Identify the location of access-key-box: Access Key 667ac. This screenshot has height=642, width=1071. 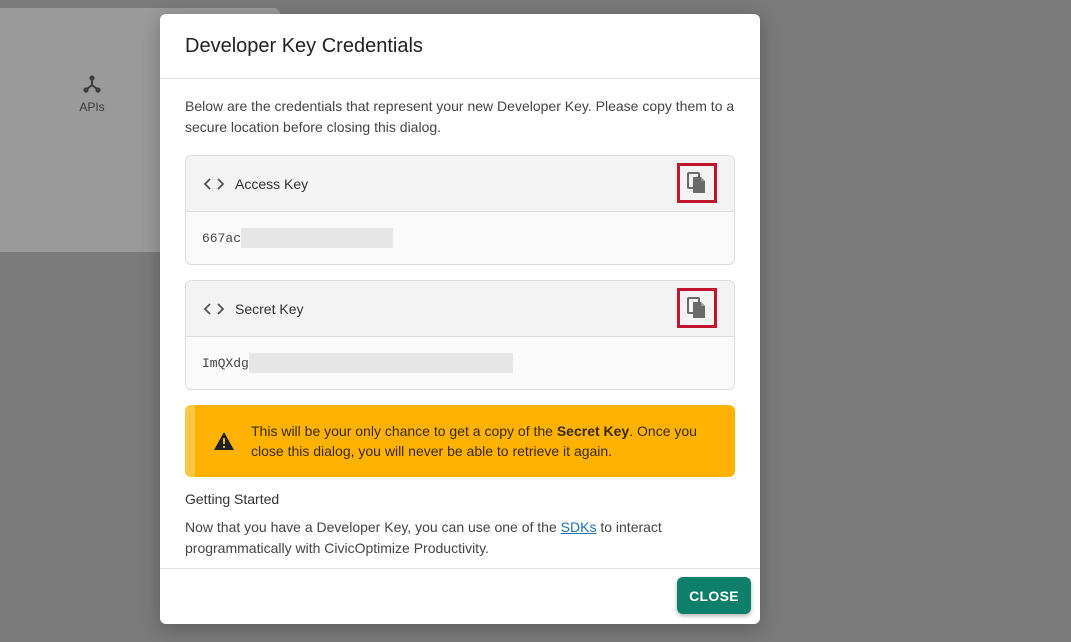
(460, 210).